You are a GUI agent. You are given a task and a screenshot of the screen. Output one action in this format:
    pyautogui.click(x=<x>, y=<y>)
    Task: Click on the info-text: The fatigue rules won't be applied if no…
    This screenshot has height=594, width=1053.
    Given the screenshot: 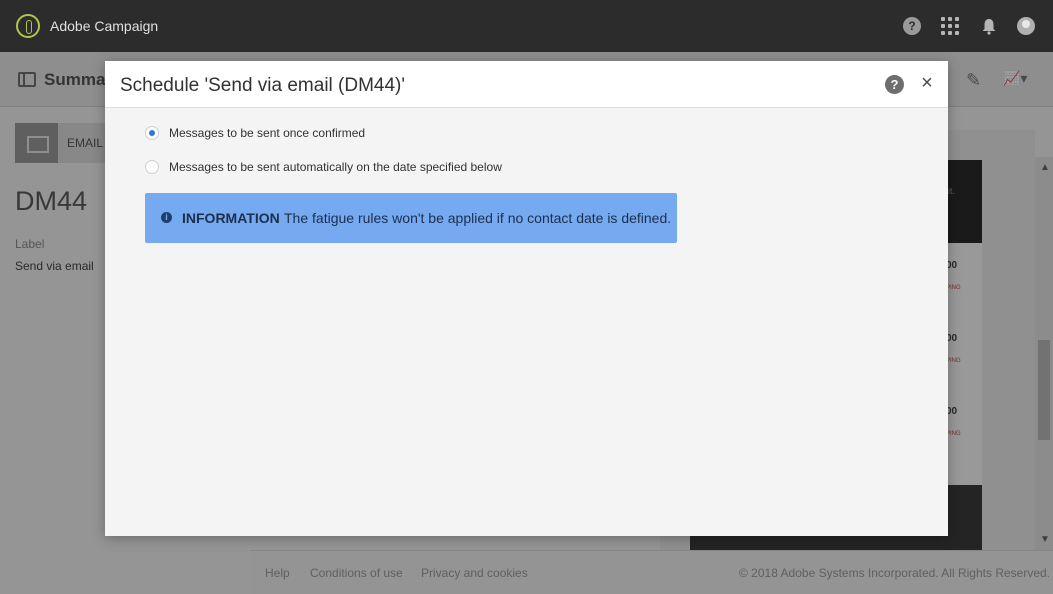 What is the action you would take?
    pyautogui.click(x=478, y=218)
    